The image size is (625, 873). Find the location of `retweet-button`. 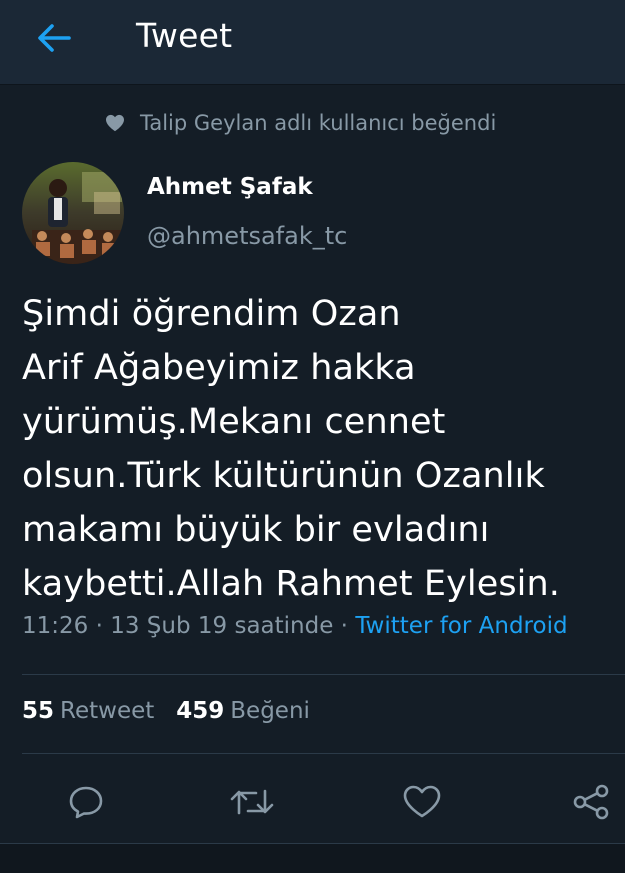

retweet-button is located at coordinates (252, 802).